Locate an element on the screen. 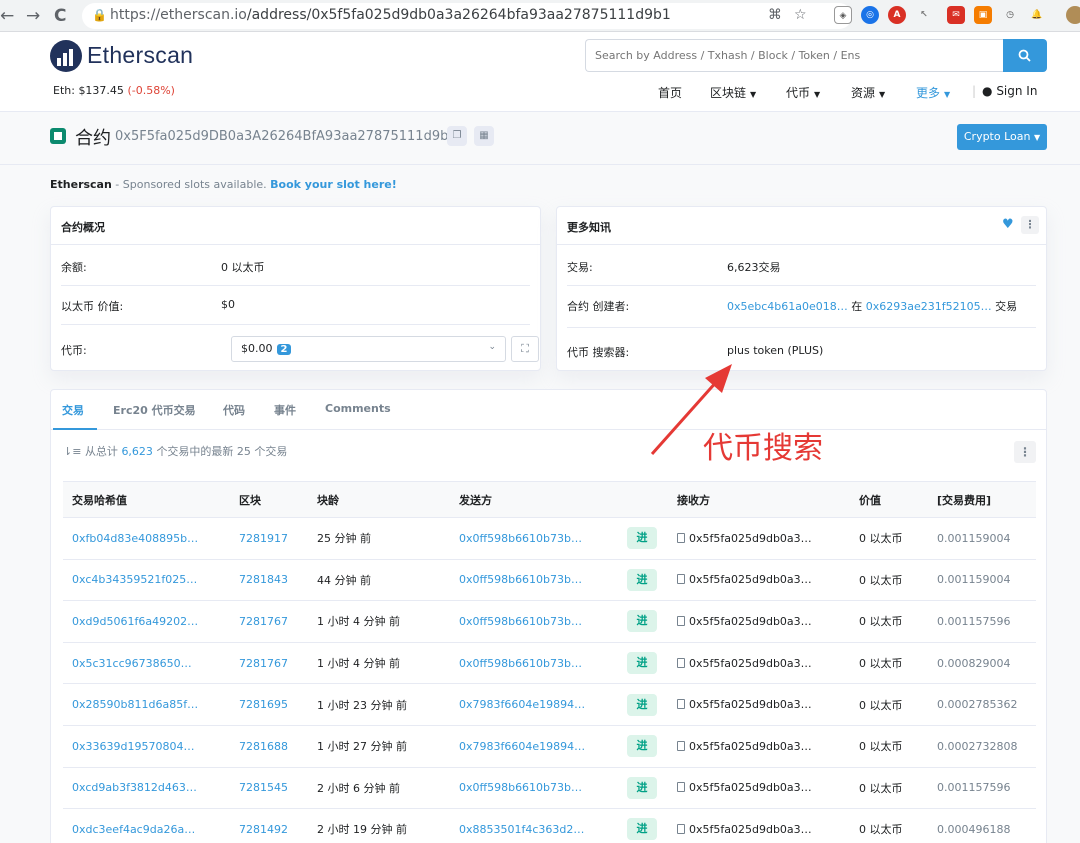 The height and width of the screenshot is (843, 1080). back-icon: ← is located at coordinates (7, 16).